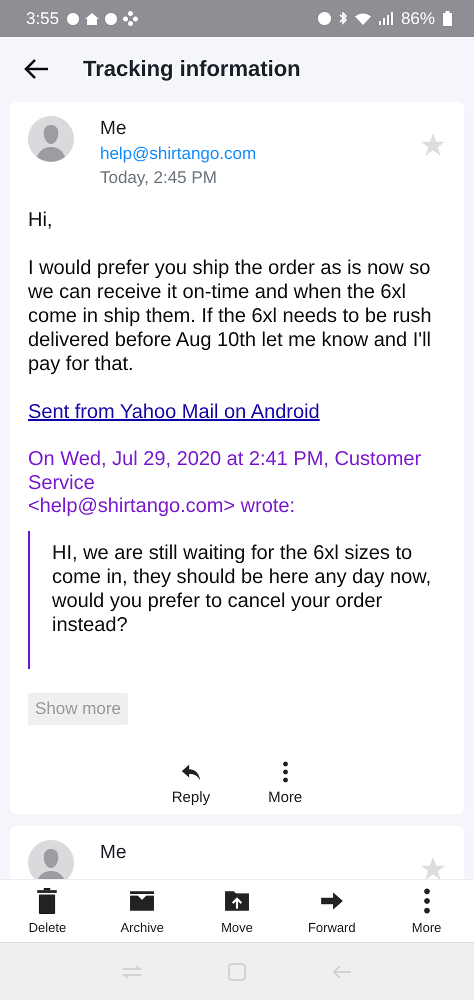 Image resolution: width=474 pixels, height=1000 pixels. Describe the element at coordinates (43, 18) in the screenshot. I see `clock: 3:55` at that location.